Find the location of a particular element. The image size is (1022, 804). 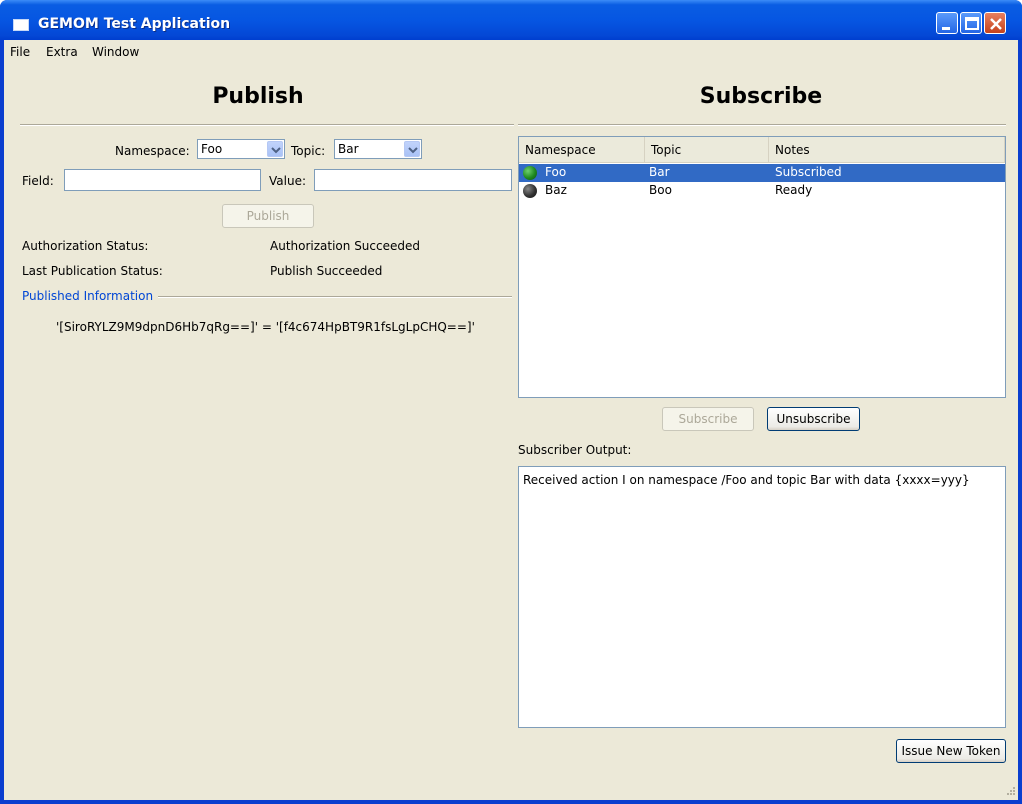

minimize-button is located at coordinates (947, 23).